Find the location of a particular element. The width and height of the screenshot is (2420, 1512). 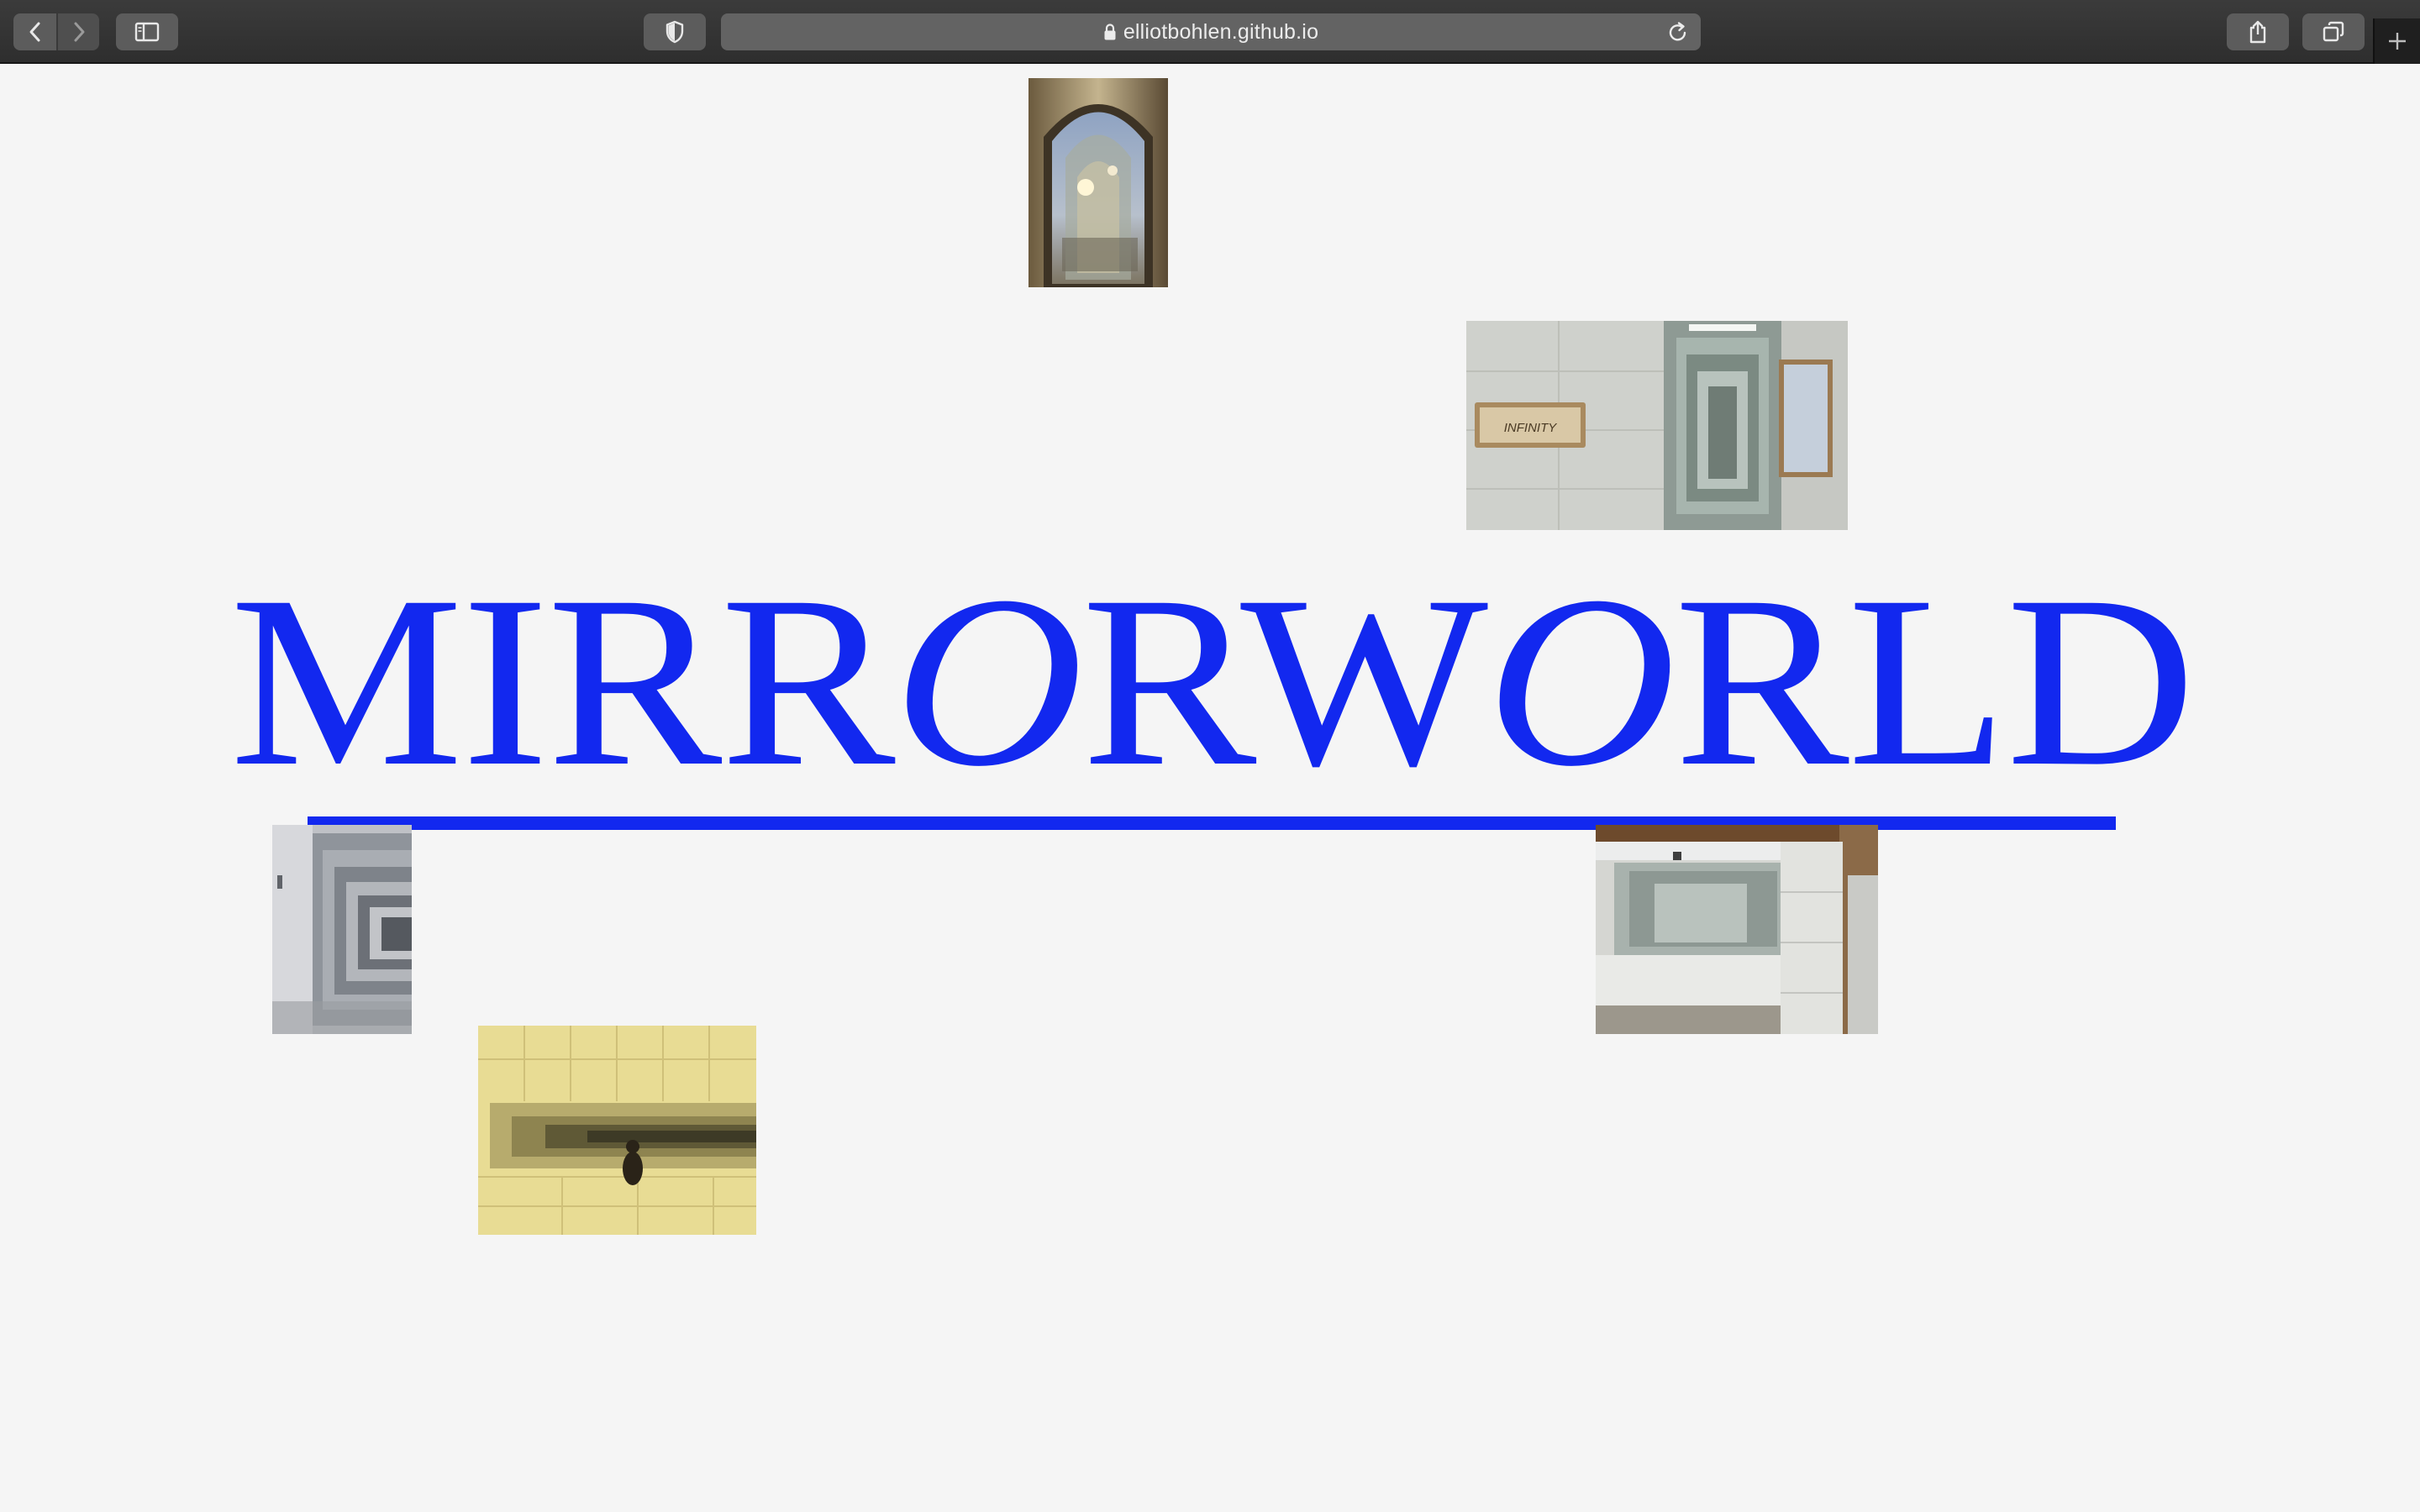

tabs-overview-icon is located at coordinates (2333, 31).